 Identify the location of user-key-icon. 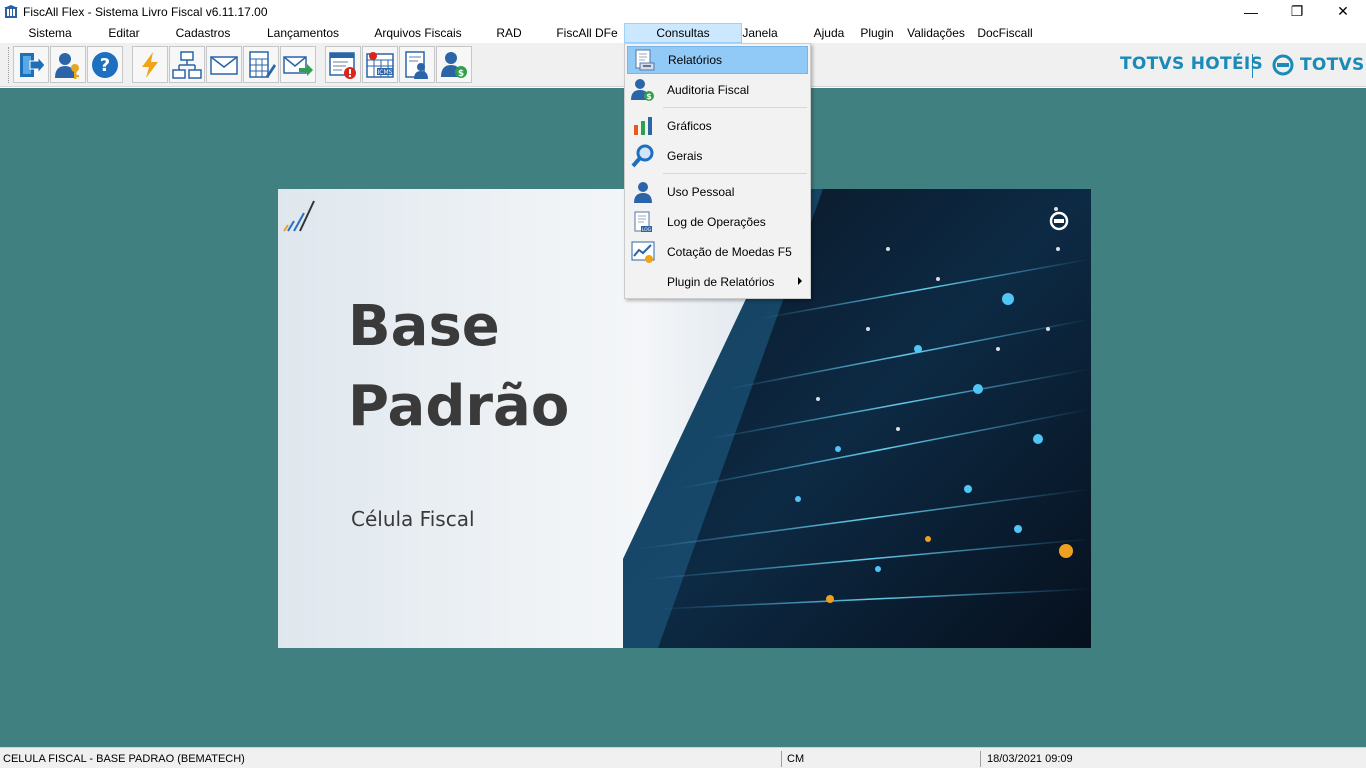
(68, 65).